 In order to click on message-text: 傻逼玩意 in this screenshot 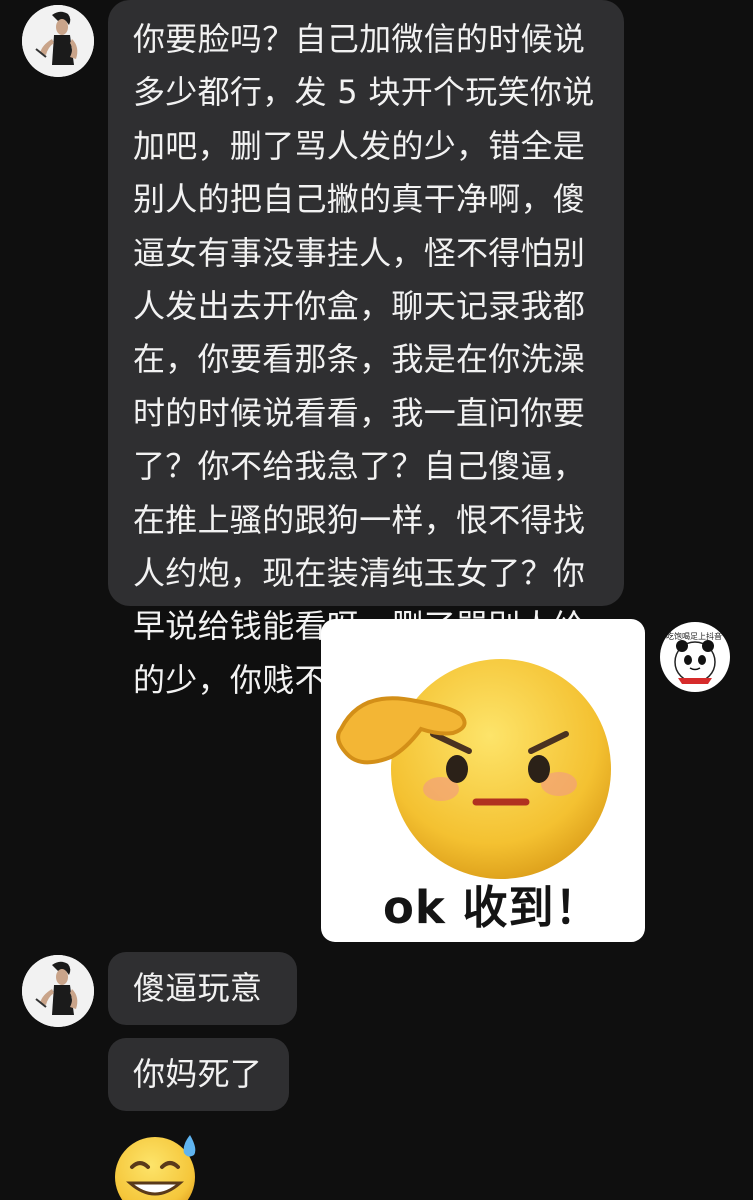, I will do `click(198, 988)`.